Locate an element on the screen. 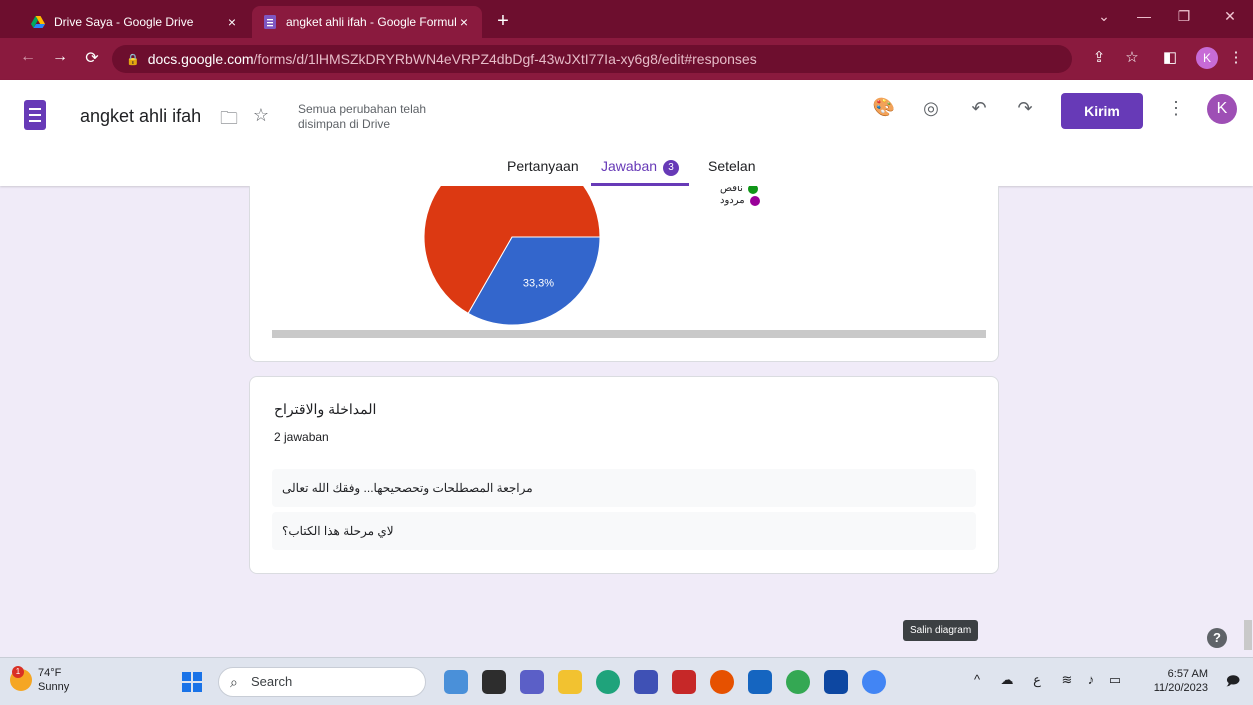  temperature: 74°F is located at coordinates (50, 673).